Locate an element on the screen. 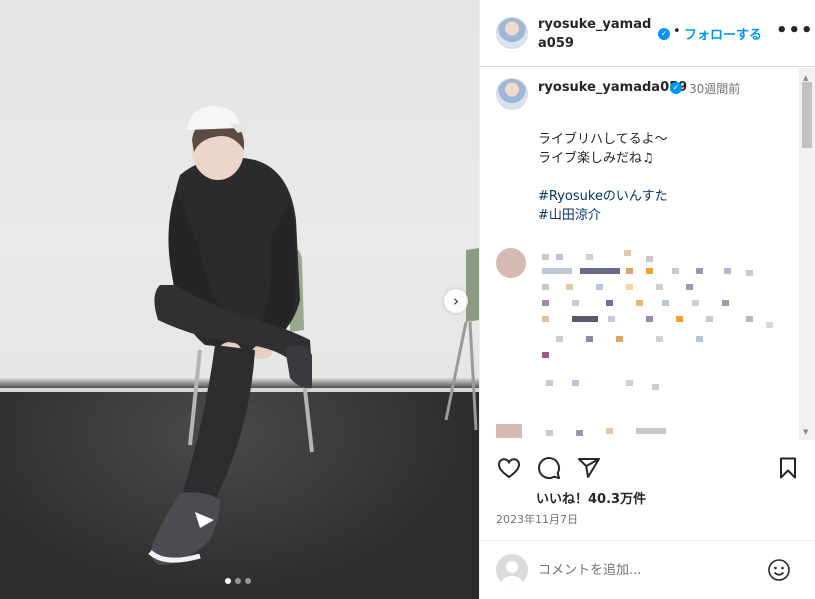  comment-input is located at coordinates (648, 570).